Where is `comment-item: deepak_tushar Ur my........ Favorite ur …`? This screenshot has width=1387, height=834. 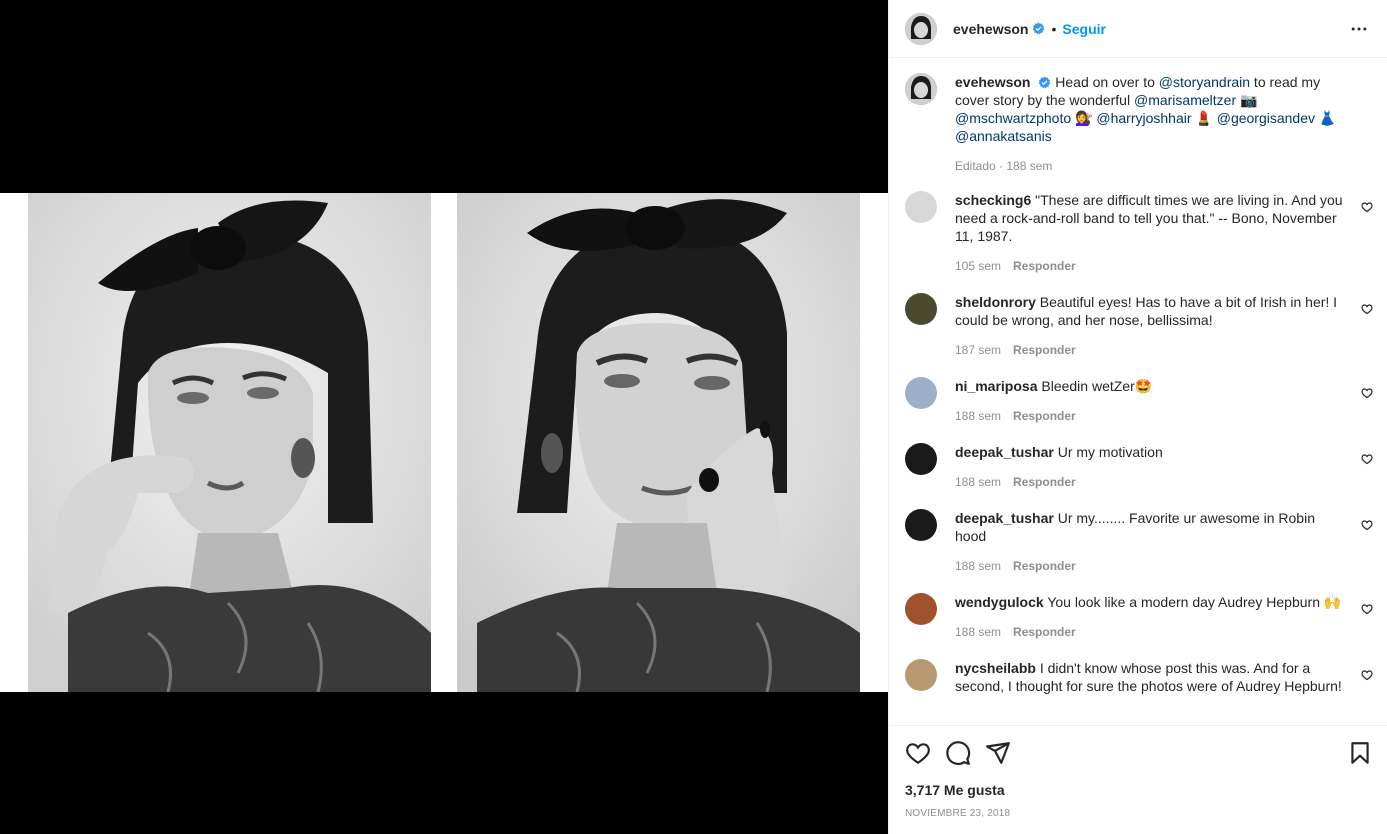 comment-item: deepak_tushar Ur my........ Favorite ur … is located at coordinates (1139, 541).